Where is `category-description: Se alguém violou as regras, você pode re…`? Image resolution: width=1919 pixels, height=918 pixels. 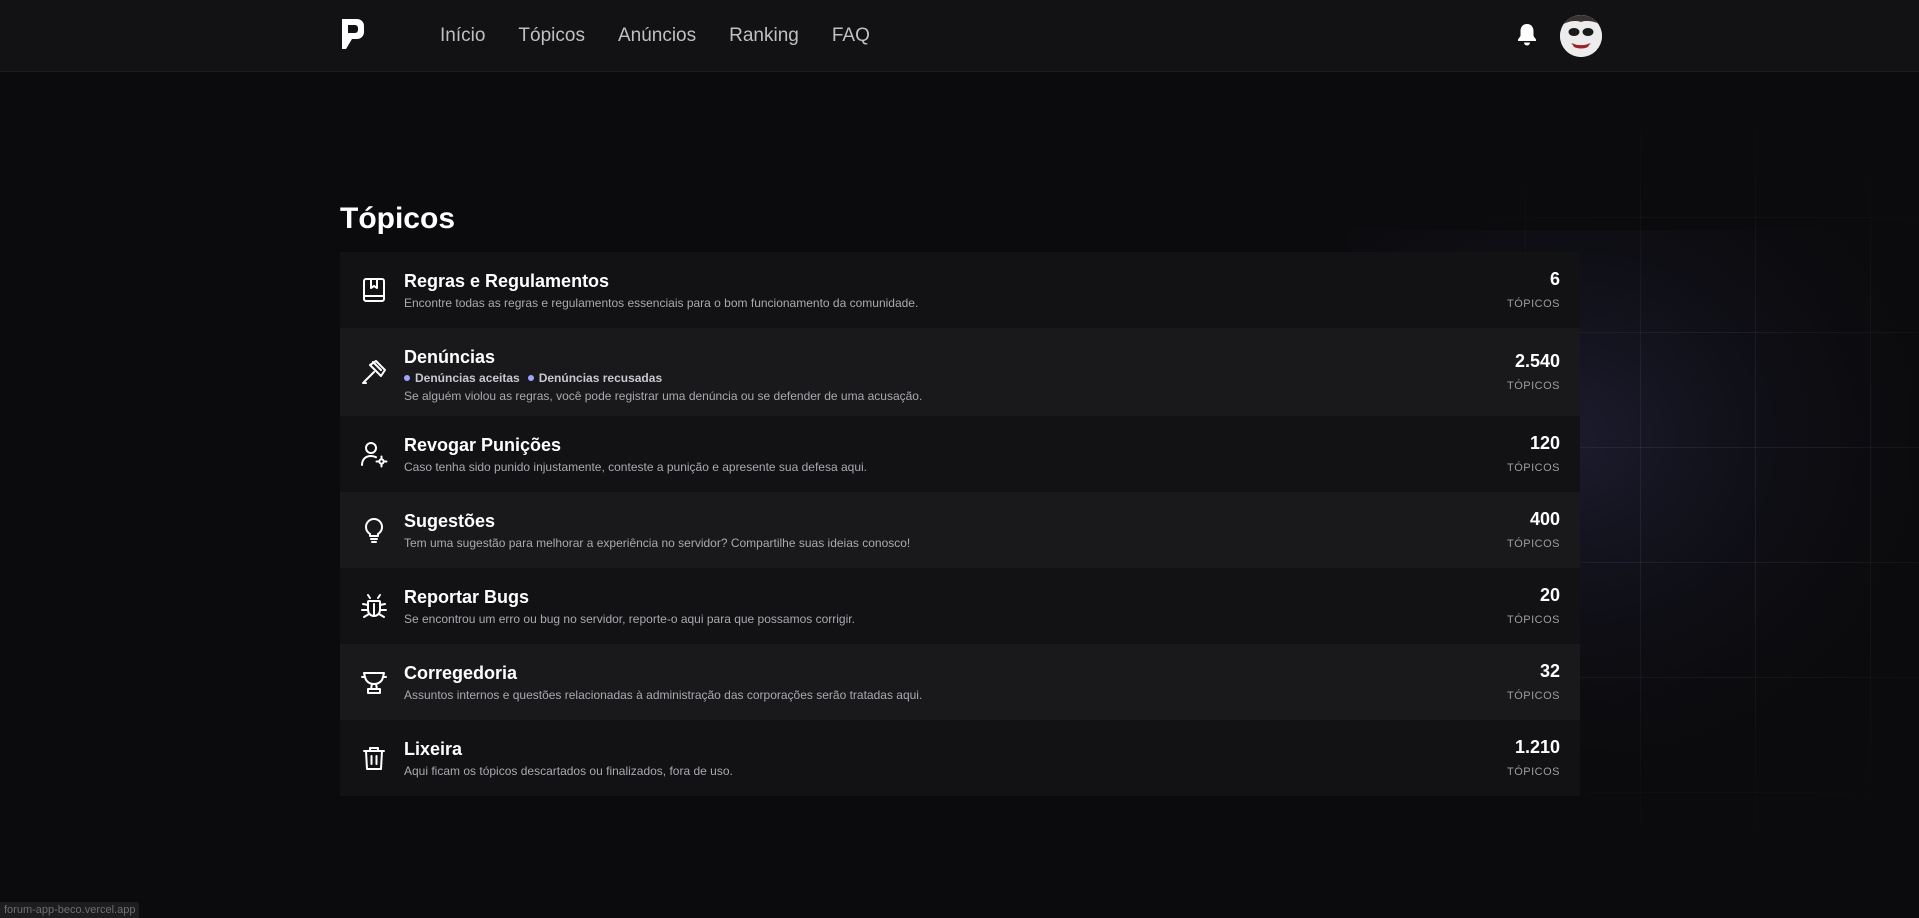 category-description: Se alguém violou as regras, você pode re… is located at coordinates (663, 396).